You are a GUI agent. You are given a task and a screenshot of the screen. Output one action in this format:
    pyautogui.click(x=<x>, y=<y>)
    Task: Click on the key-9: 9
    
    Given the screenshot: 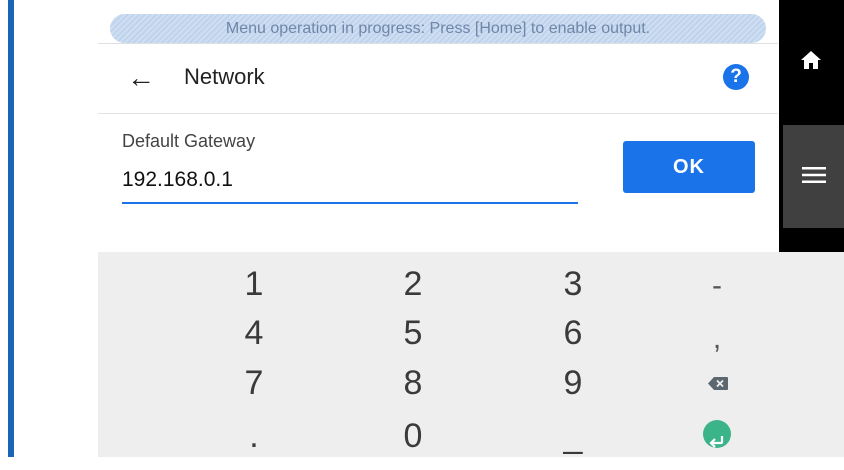 What is the action you would take?
    pyautogui.click(x=573, y=383)
    